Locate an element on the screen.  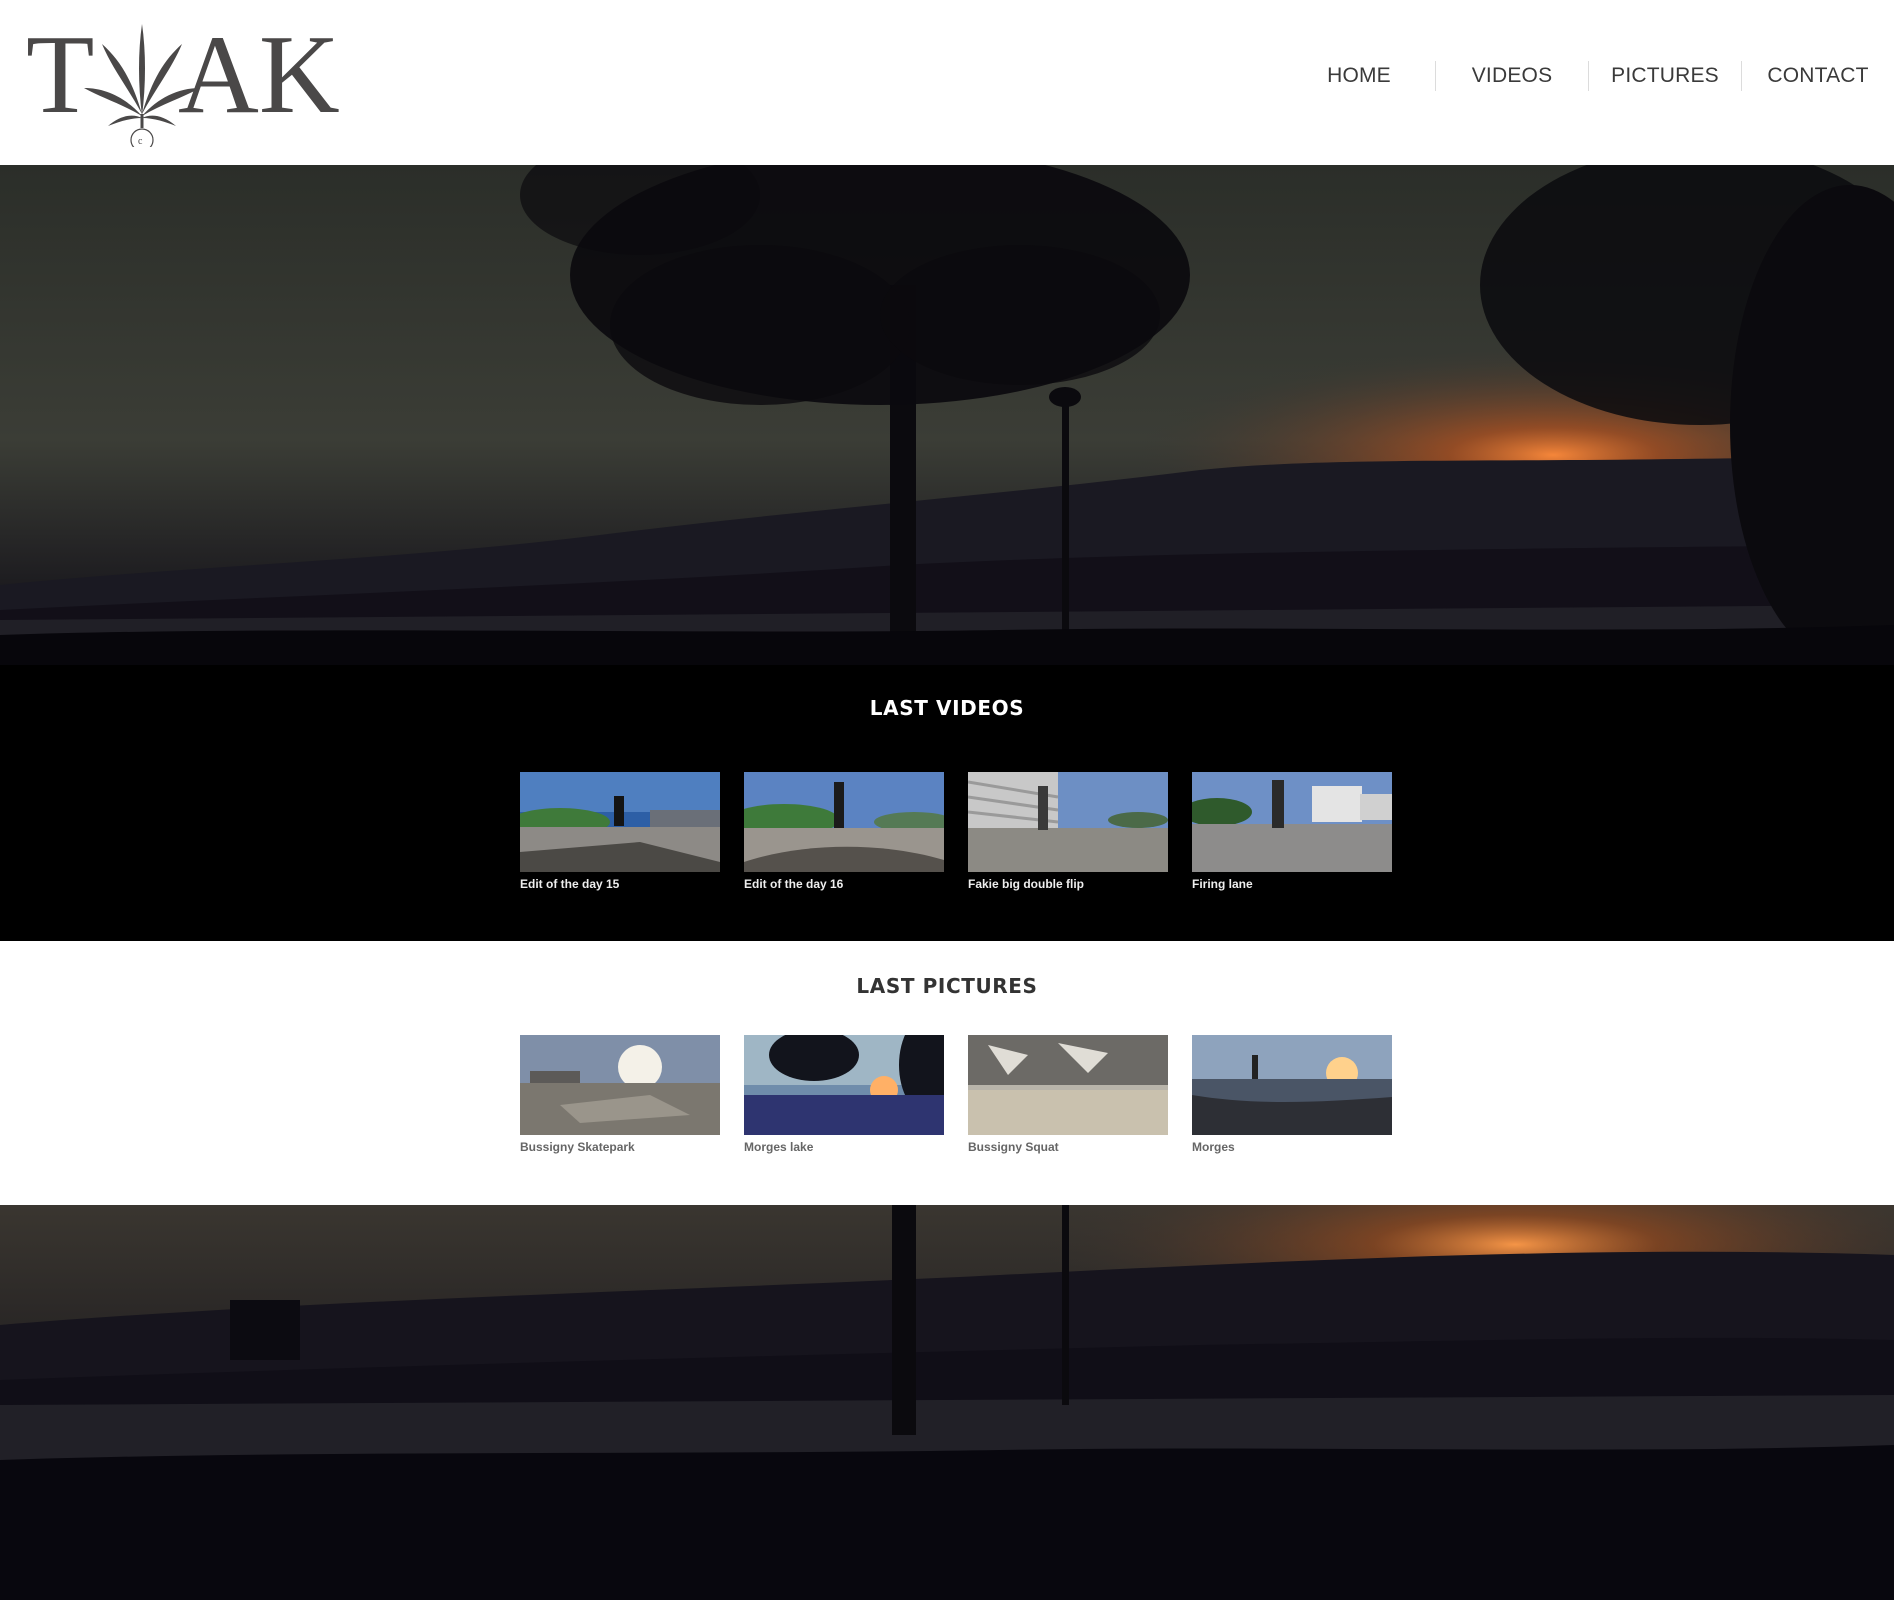
nav-pictures: PICTURES is located at coordinates (1665, 76).